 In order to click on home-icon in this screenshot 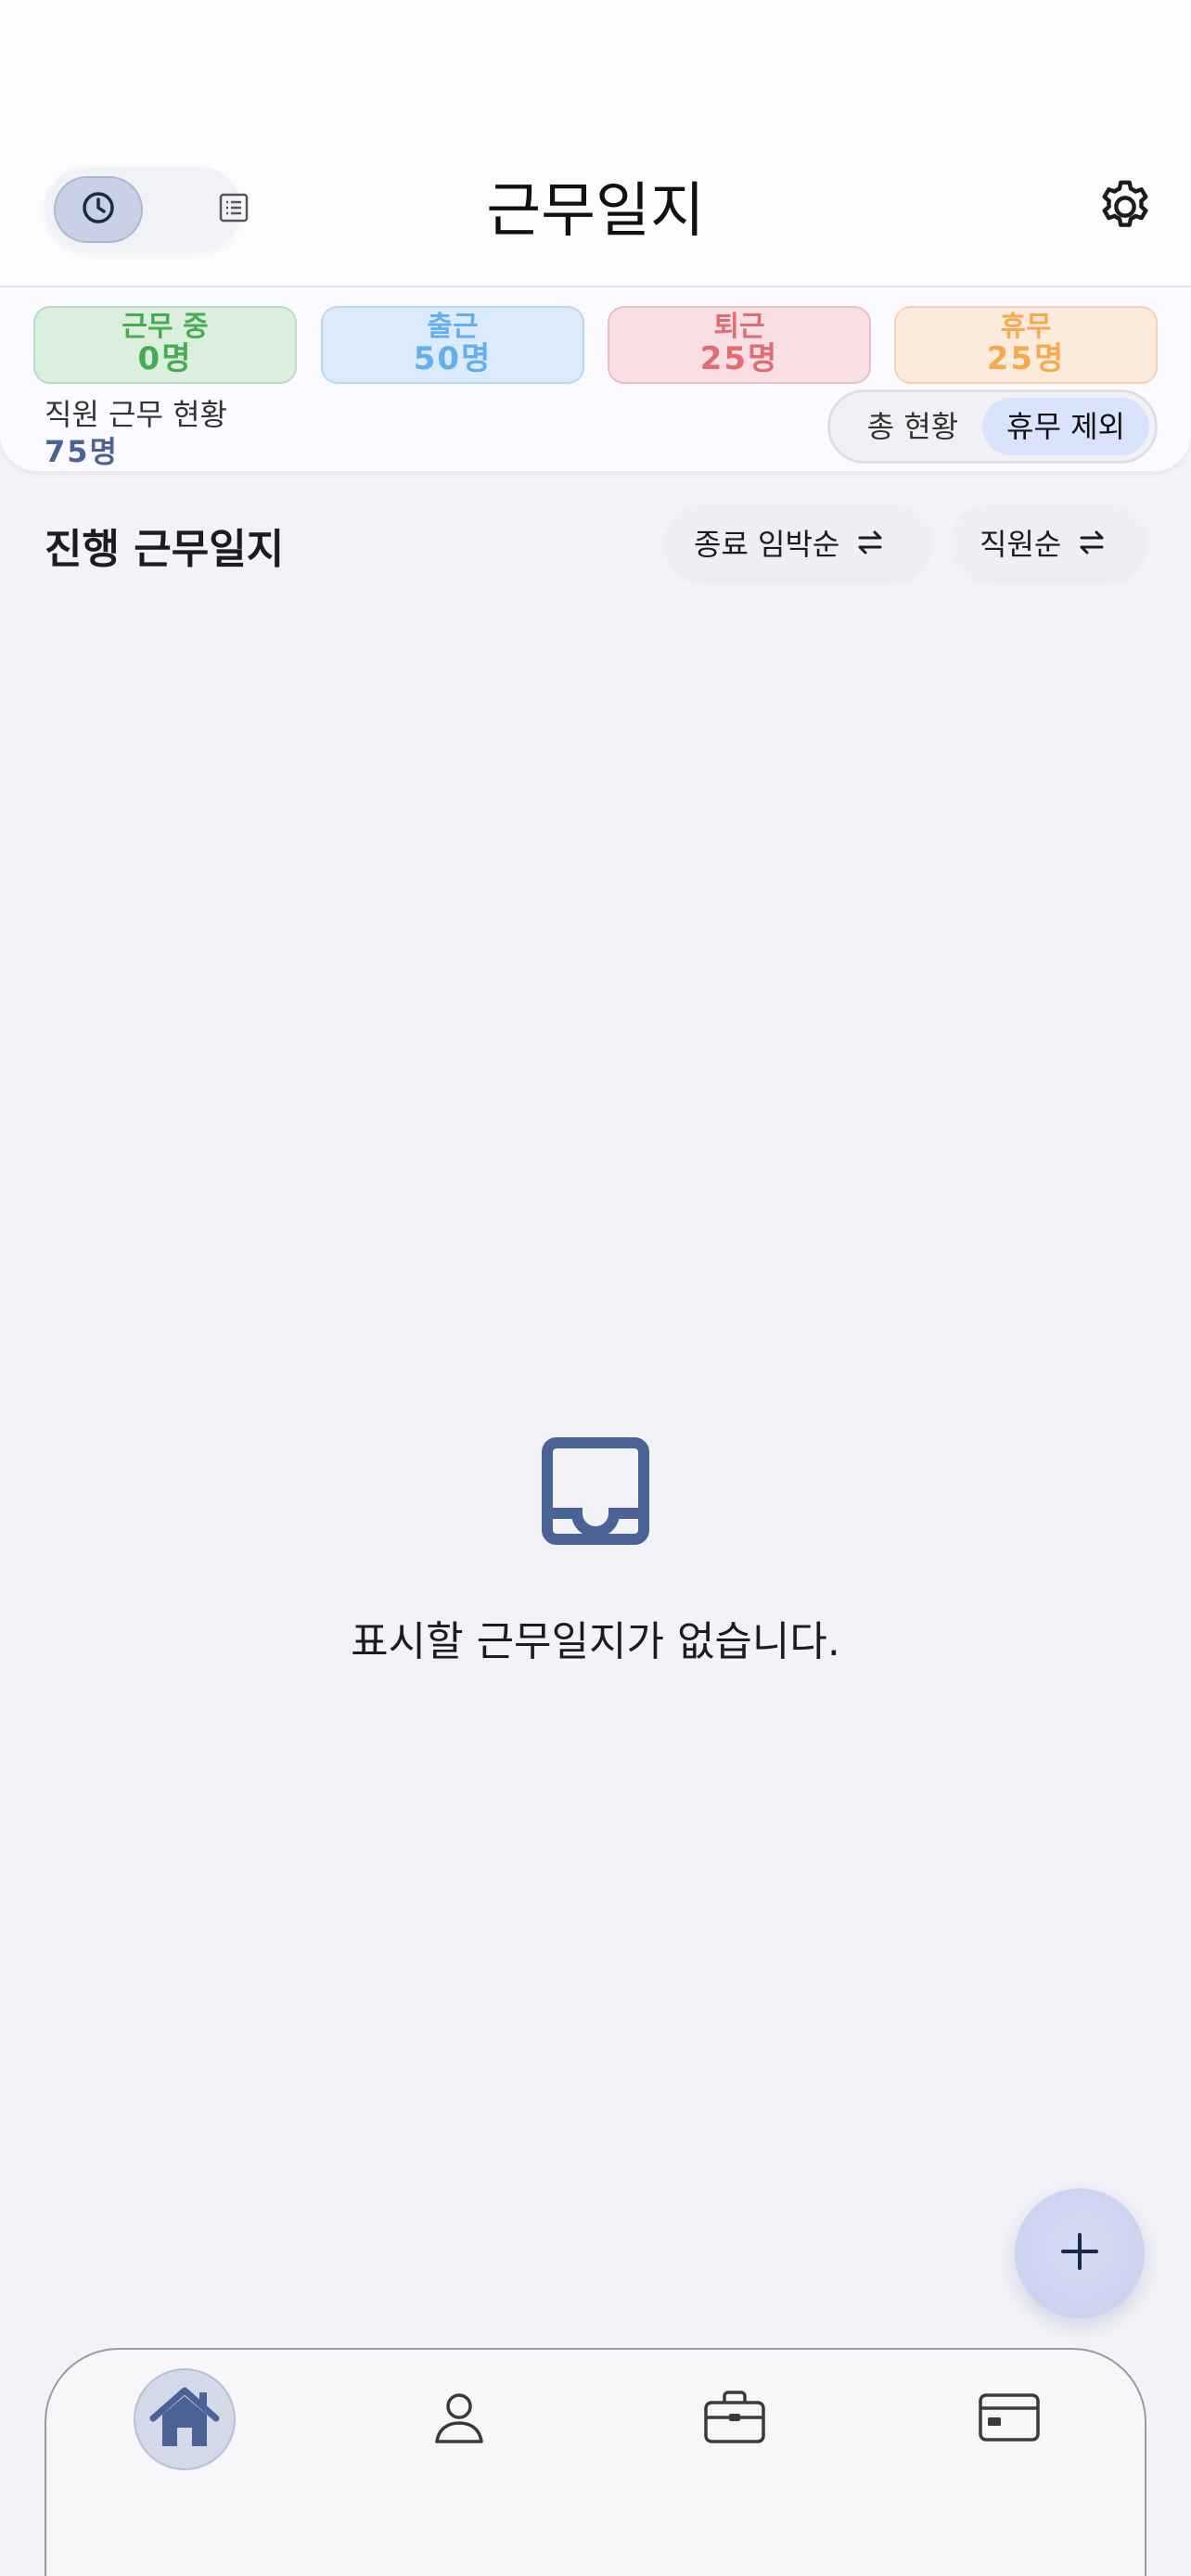, I will do `click(184, 2419)`.